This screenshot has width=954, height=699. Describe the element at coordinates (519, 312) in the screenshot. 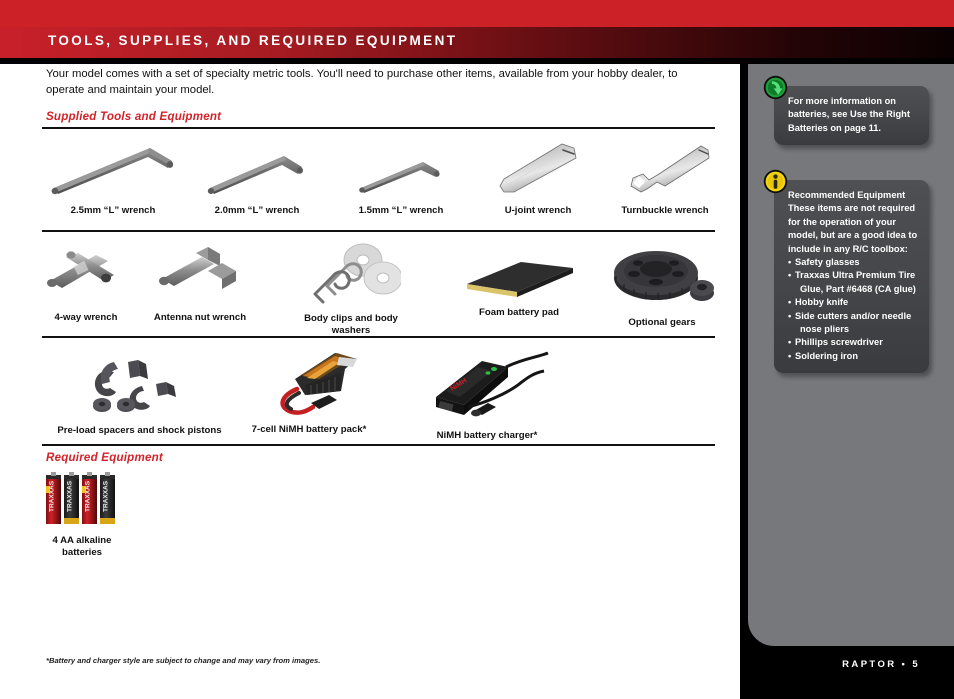

I see `tool-caption: Foam battery pad` at that location.